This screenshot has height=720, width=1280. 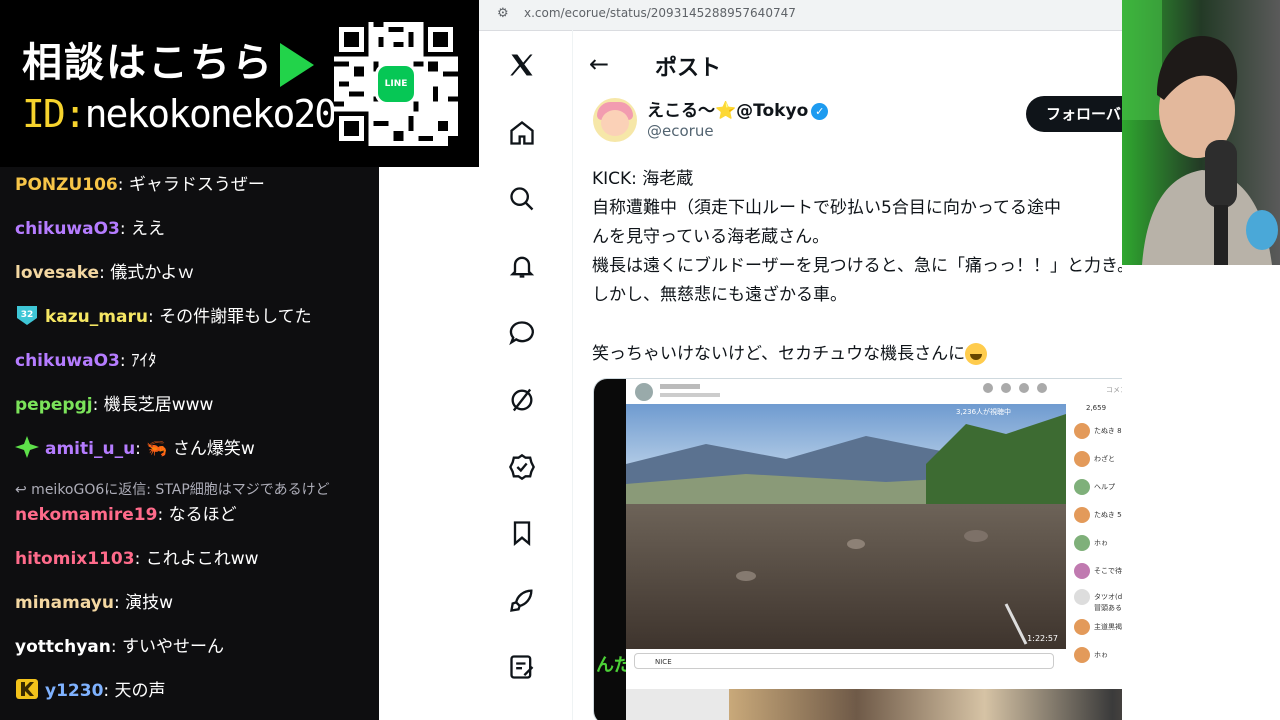 I want to click on chat-message: chikuwaO3: ｱｲﾀ, so click(x=86, y=361).